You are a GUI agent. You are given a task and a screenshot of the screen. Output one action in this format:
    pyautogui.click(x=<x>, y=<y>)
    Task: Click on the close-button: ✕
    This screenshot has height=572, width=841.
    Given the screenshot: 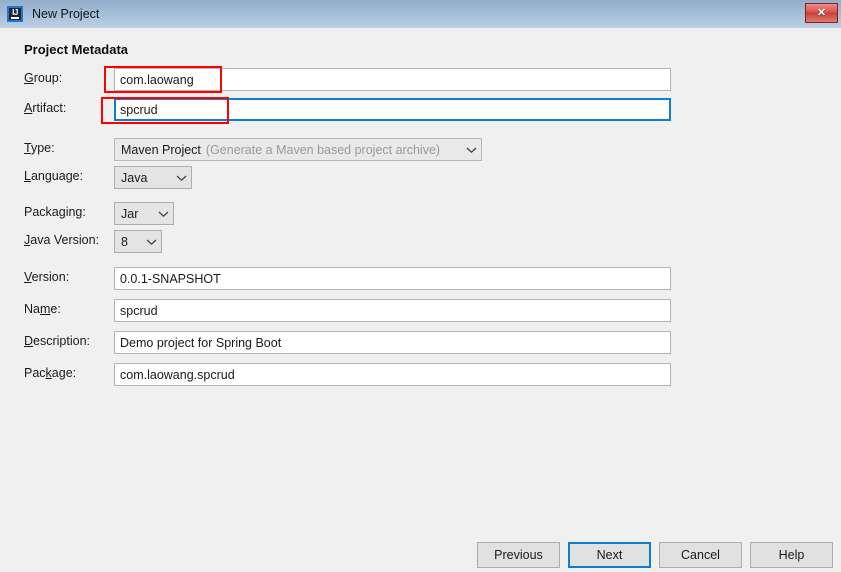 What is the action you would take?
    pyautogui.click(x=821, y=13)
    